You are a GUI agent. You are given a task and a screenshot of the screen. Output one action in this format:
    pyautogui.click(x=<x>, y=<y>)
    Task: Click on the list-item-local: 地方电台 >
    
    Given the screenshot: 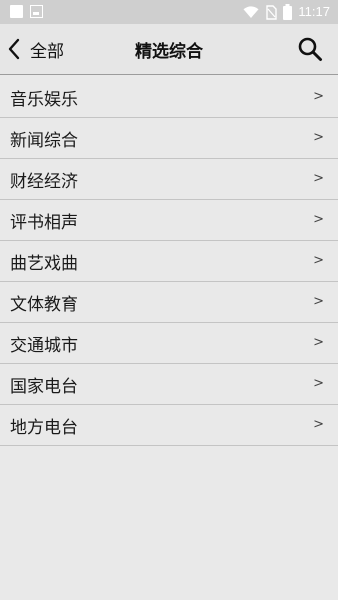 What is the action you would take?
    pyautogui.click(x=169, y=425)
    